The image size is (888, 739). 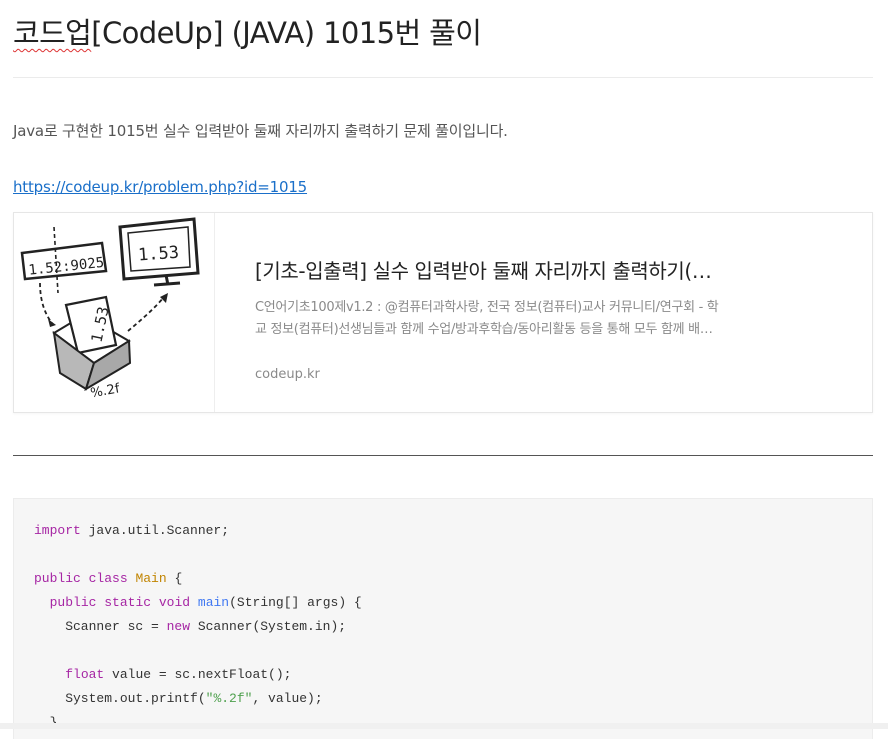 I want to click on section-divider, so click(x=443, y=455).